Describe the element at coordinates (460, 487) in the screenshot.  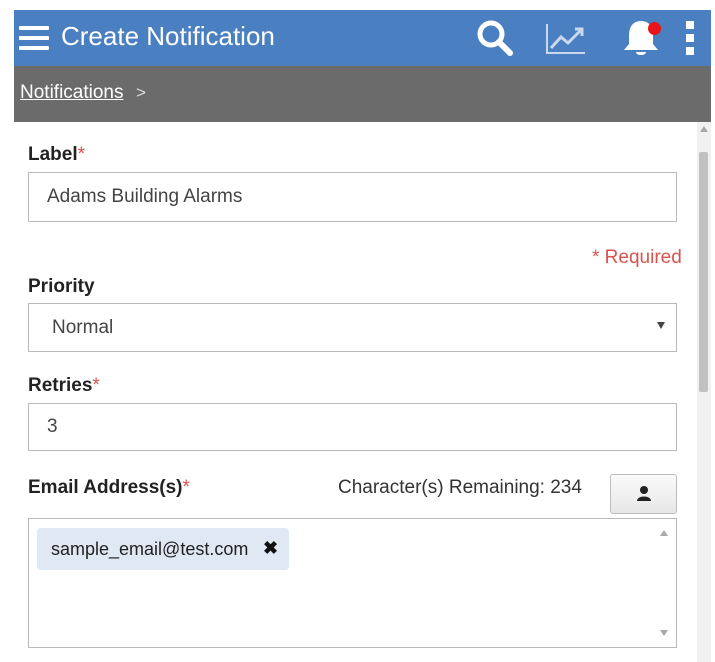
I see `characters-remaining: Character(s) Remaining: 234` at that location.